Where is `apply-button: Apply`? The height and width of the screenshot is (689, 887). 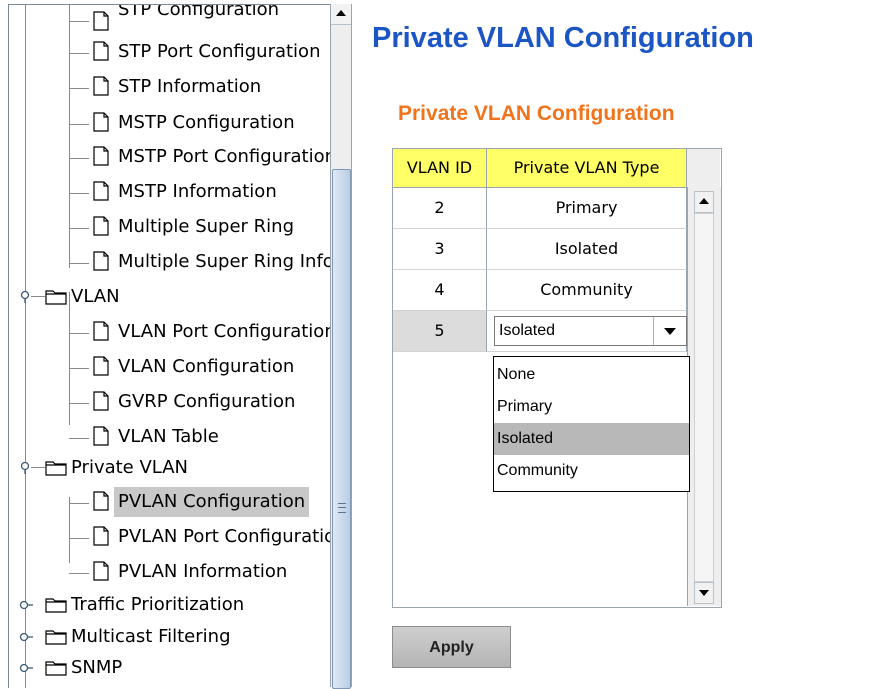 apply-button: Apply is located at coordinates (451, 647).